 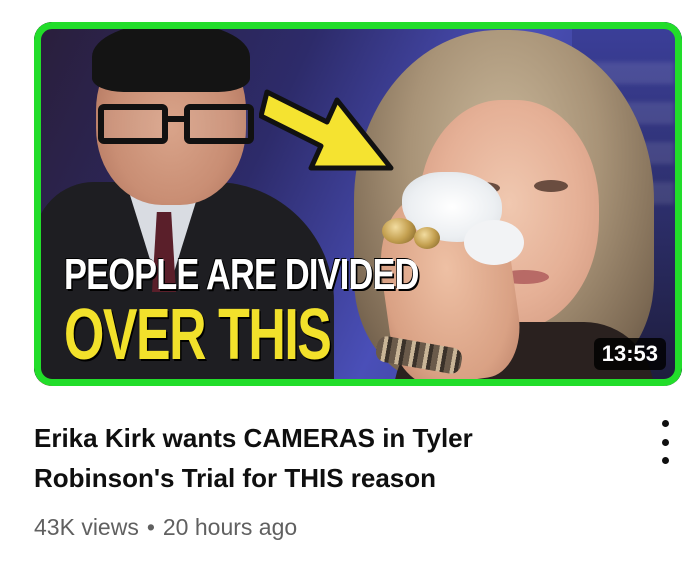 What do you see at coordinates (326, 130) in the screenshot?
I see `yellow-arrow-icon` at bounding box center [326, 130].